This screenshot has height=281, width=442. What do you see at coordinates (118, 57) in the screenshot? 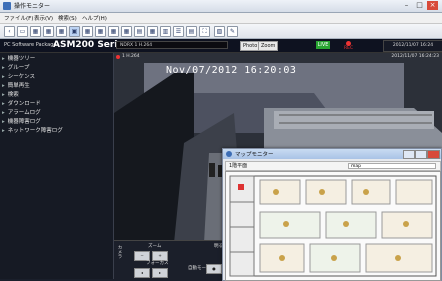
I see `camera-rec-icon` at bounding box center [118, 57].